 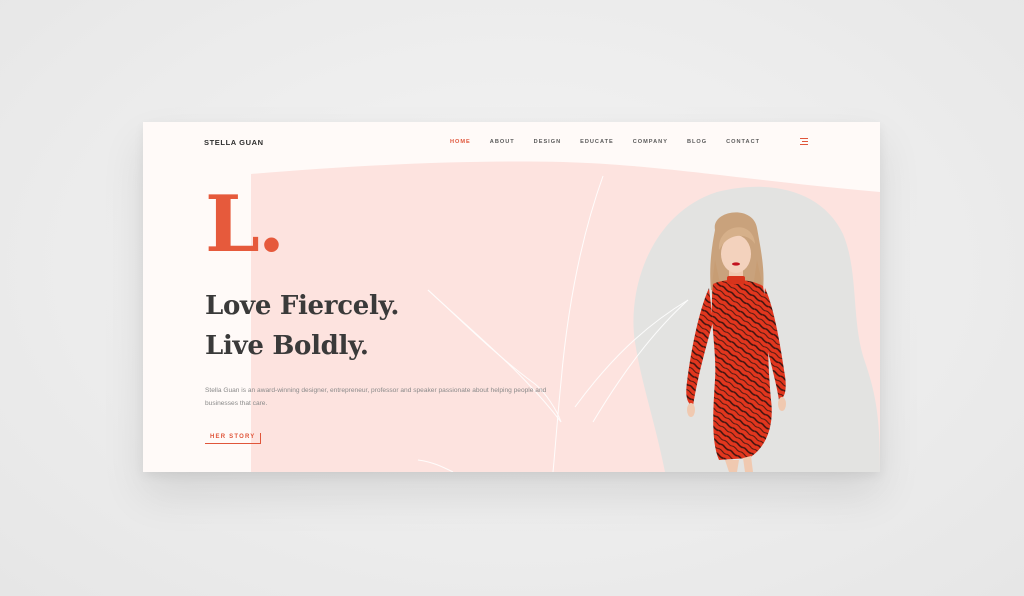 I want to click on hero-headline: Love Fiercely. Live Boldly., so click(x=302, y=326).